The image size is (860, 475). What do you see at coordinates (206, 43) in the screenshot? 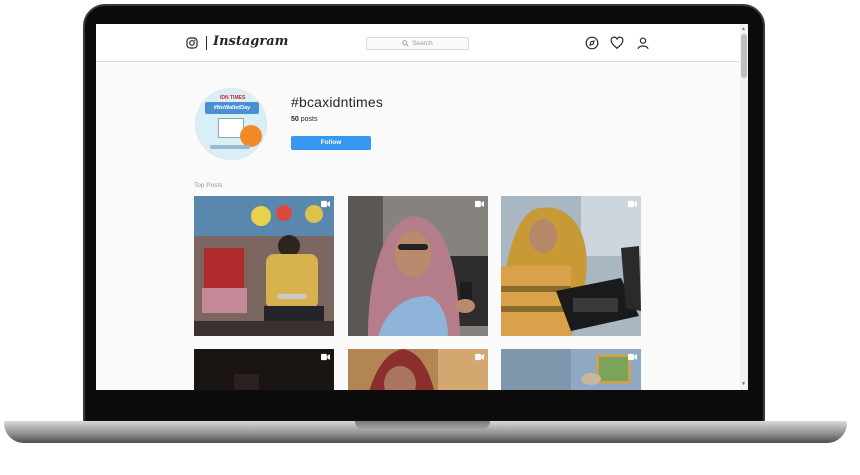
I see `logo-divider` at bounding box center [206, 43].